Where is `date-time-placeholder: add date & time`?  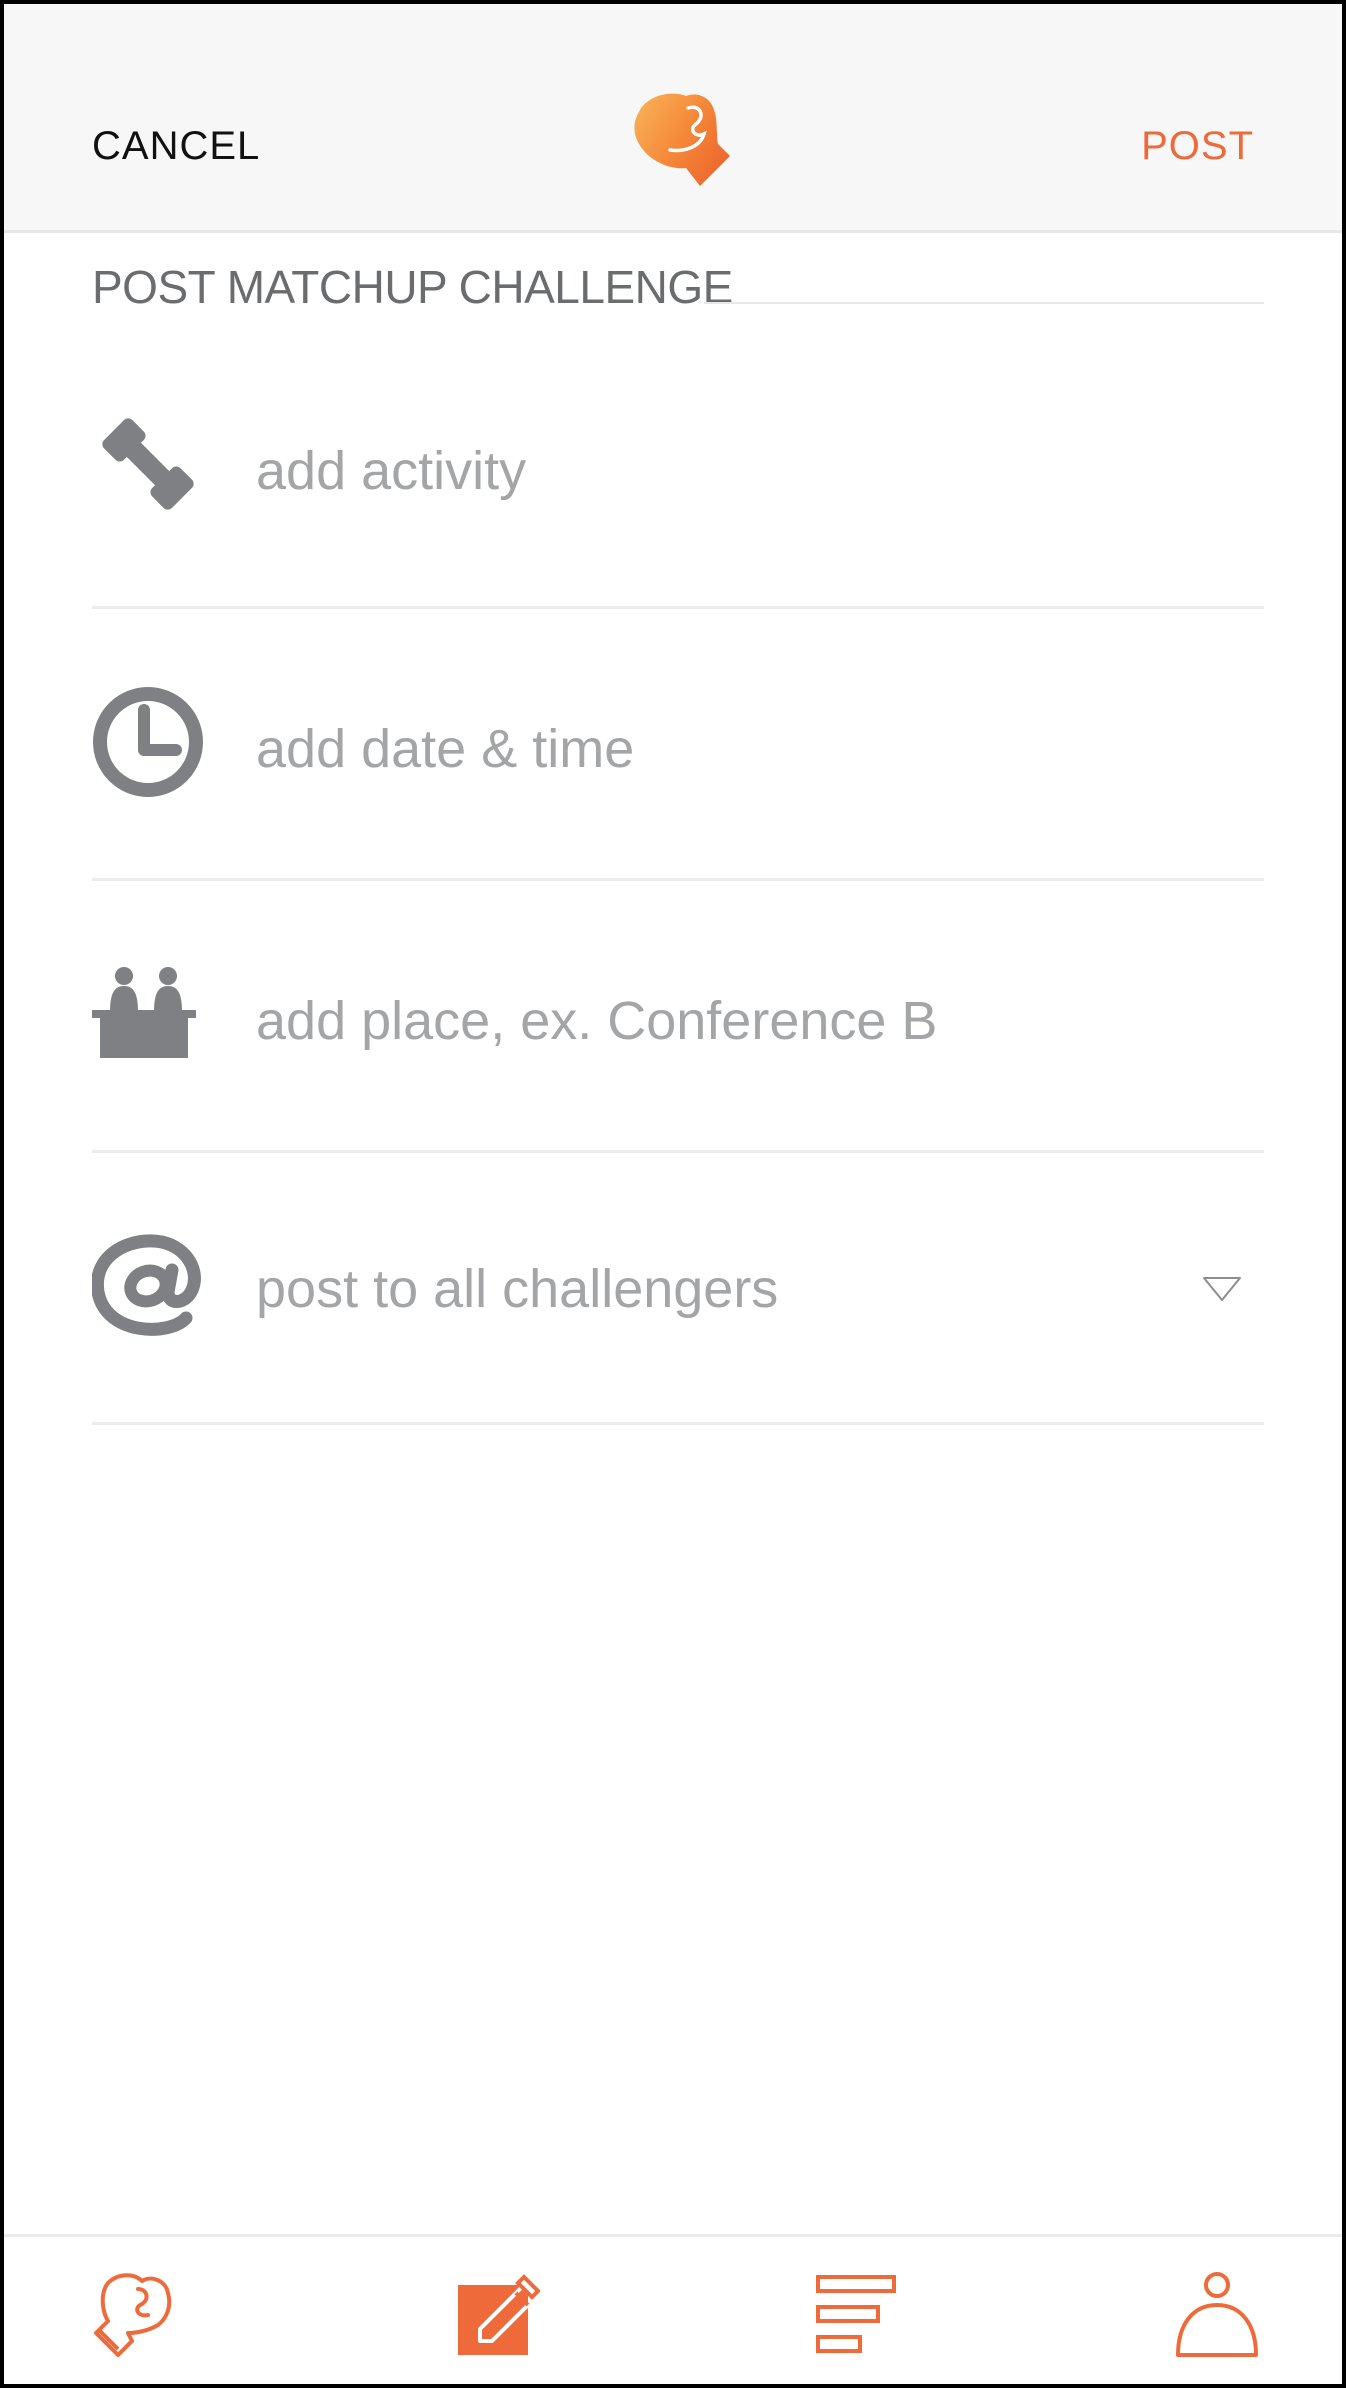
date-time-placeholder: add date & time is located at coordinates (445, 749).